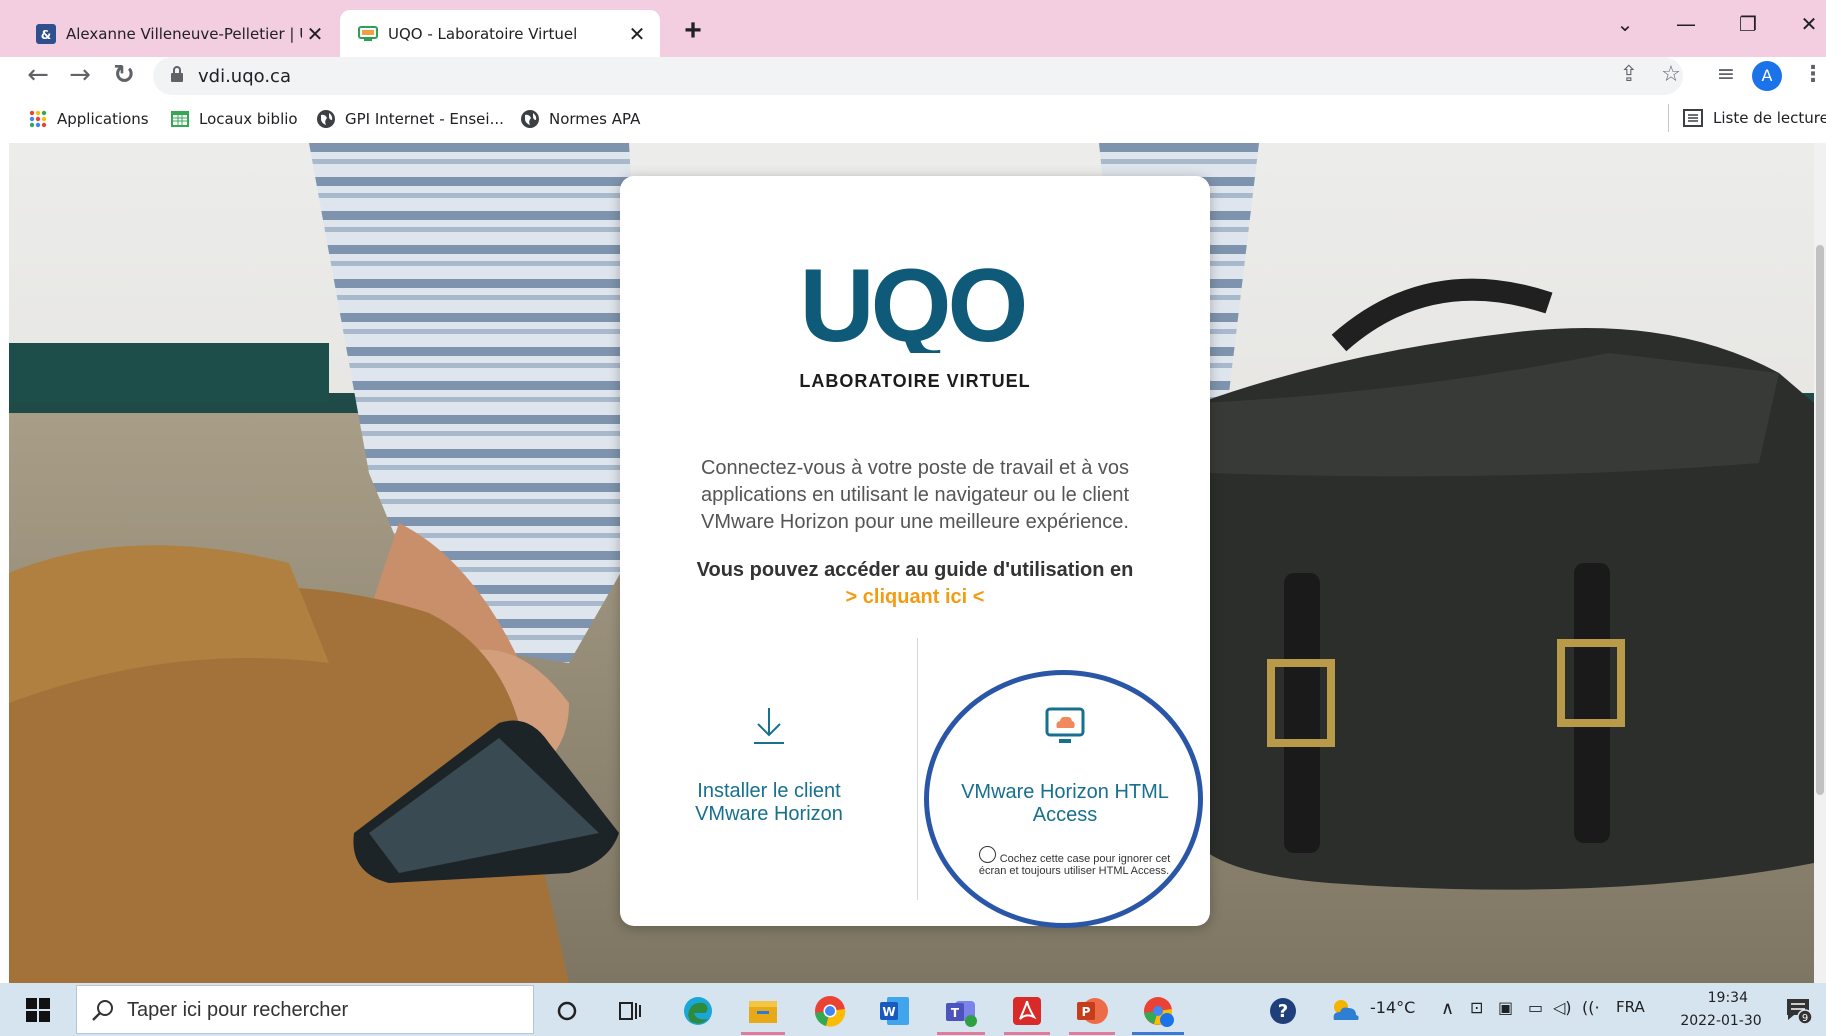 Image resolution: width=1826 pixels, height=1036 pixels. Describe the element at coordinates (1092, 1011) in the screenshot. I see `powerpoint-icon: P` at that location.